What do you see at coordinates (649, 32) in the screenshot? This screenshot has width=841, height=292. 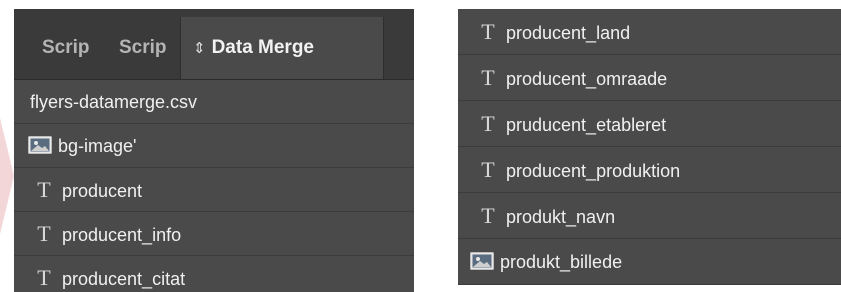 I see `field-row: Tproducent_land` at bounding box center [649, 32].